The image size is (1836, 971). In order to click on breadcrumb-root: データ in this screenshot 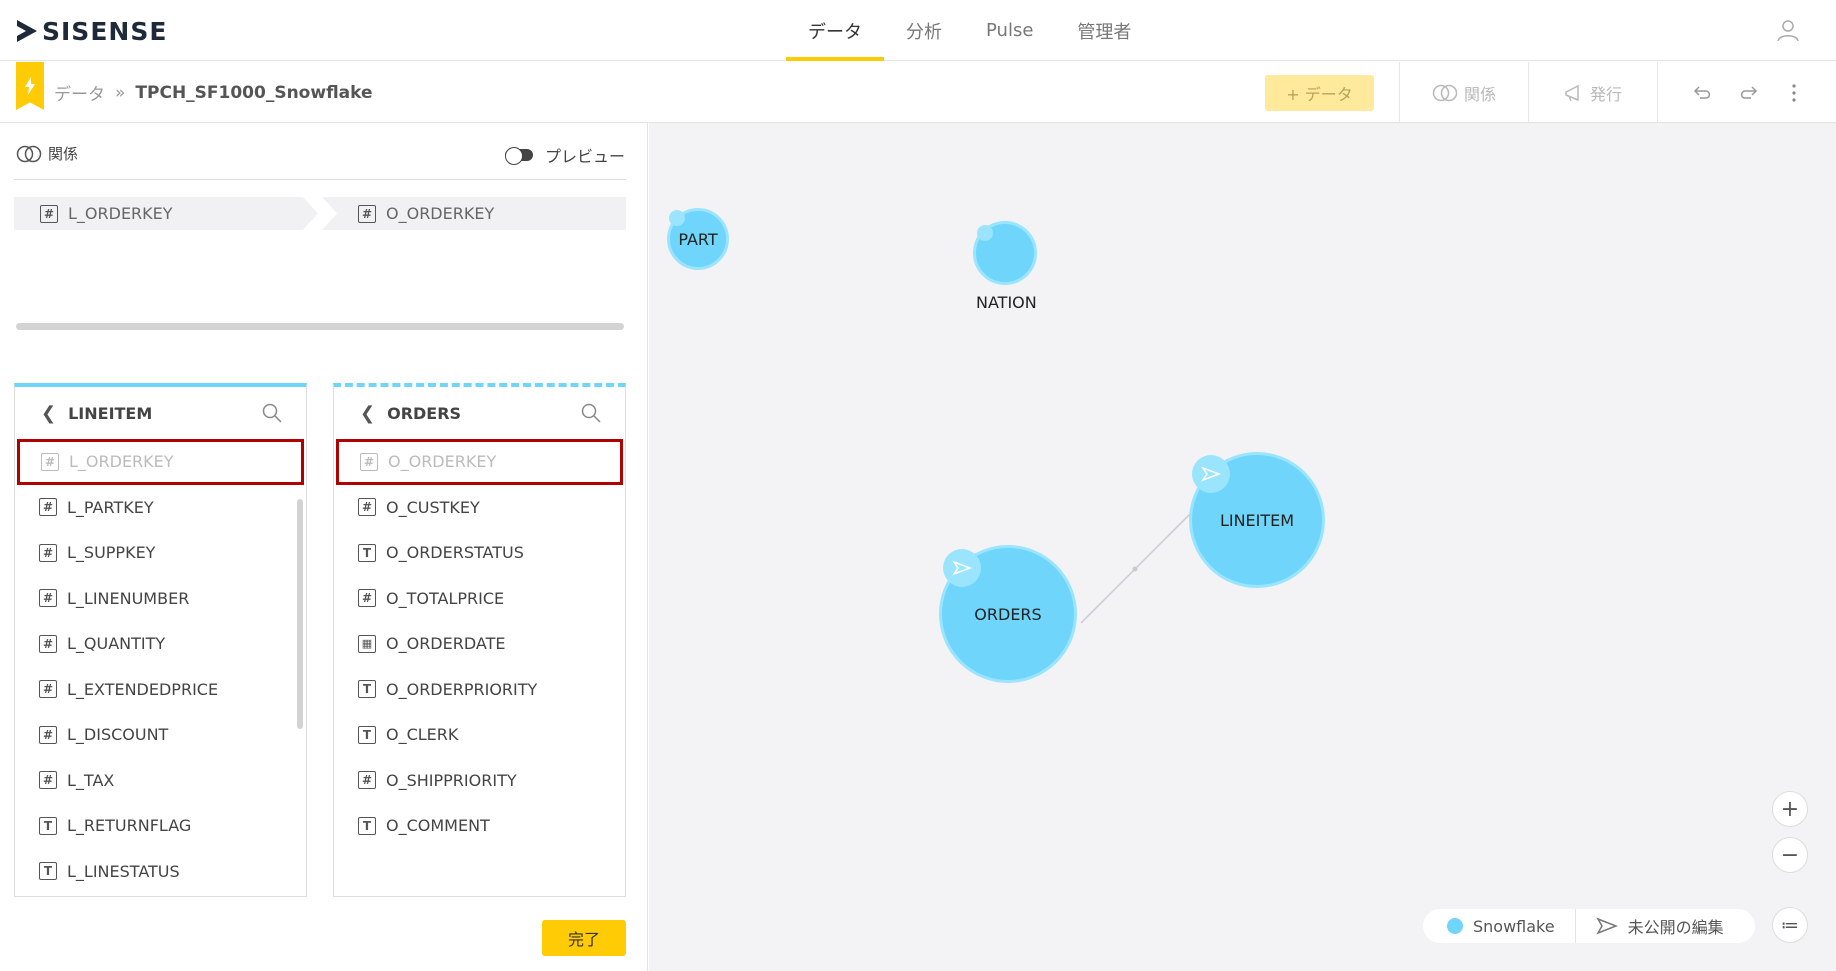, I will do `click(79, 92)`.